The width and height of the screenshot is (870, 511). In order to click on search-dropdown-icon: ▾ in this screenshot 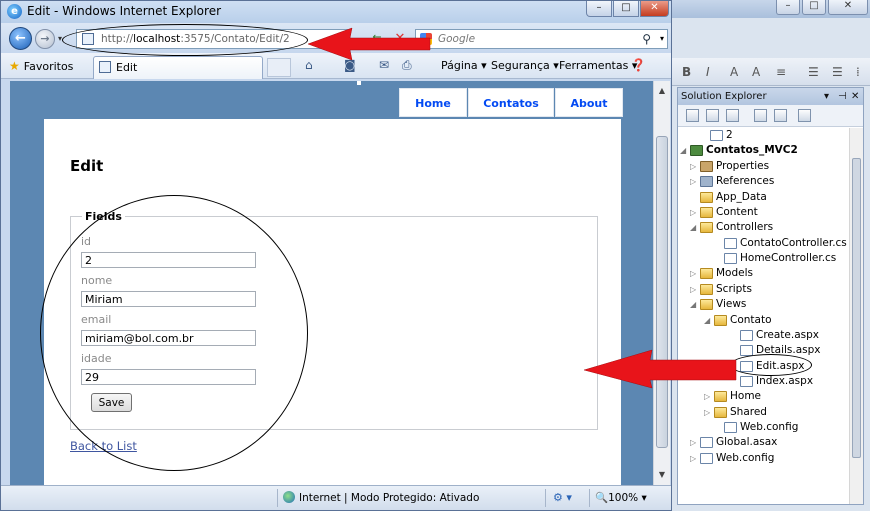, I will do `click(662, 38)`.